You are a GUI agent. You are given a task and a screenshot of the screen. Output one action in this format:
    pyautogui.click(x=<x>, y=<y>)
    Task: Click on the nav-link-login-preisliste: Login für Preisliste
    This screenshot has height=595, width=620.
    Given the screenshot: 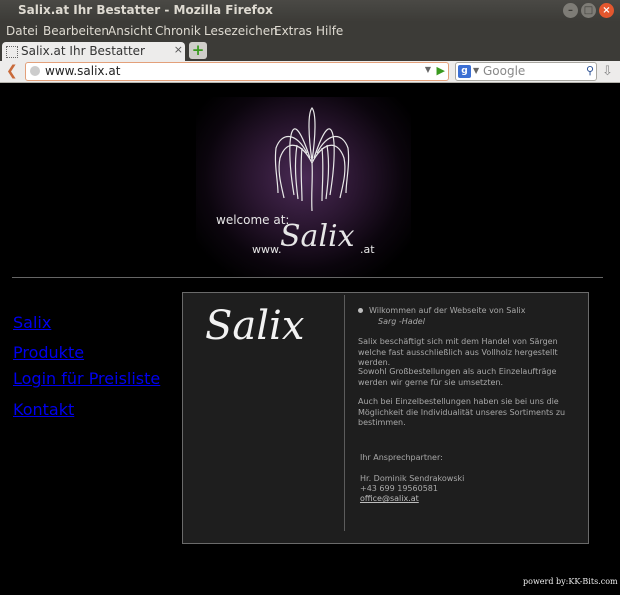 What is the action you would take?
    pyautogui.click(x=86, y=378)
    